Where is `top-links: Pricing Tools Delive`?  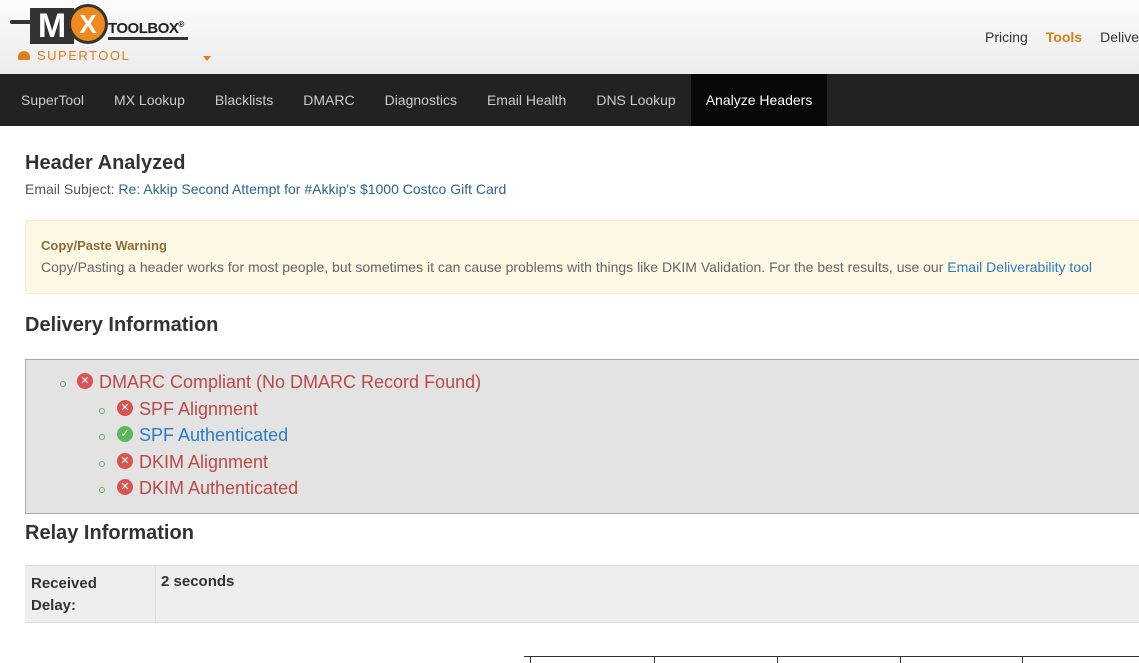 top-links: Pricing Tools Delive is located at coordinates (1062, 37).